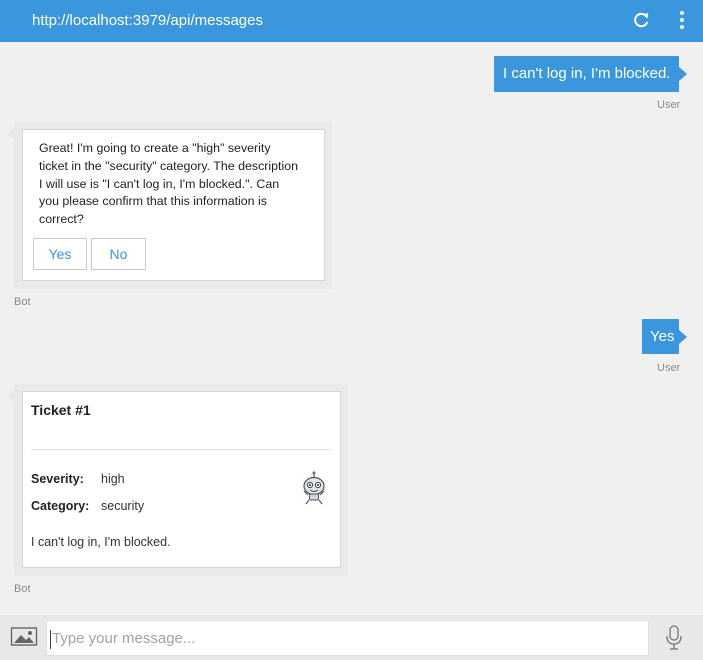  Describe the element at coordinates (50, 639) in the screenshot. I see `text-caret` at that location.